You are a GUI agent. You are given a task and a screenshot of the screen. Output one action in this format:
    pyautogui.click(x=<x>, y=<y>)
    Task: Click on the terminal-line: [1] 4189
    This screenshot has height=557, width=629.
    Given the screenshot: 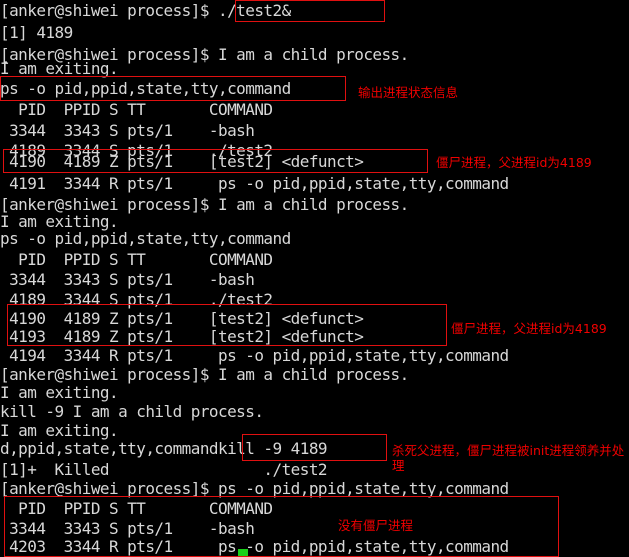 What is the action you would take?
    pyautogui.click(x=36, y=32)
    